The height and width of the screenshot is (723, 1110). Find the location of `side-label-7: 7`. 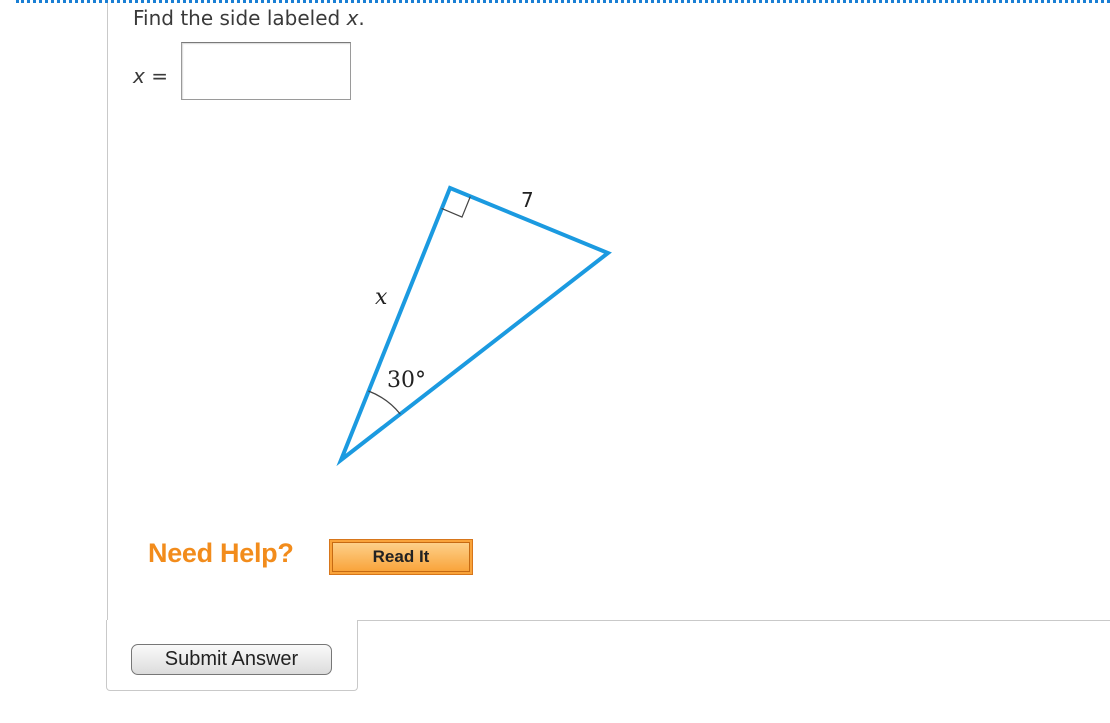

side-label-7: 7 is located at coordinates (527, 200).